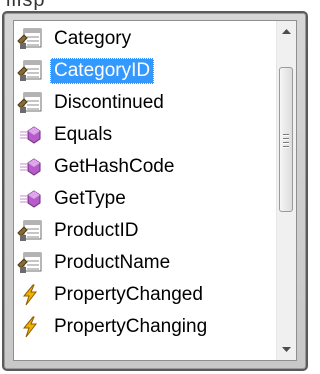 This screenshot has height=374, width=320. What do you see at coordinates (114, 166) in the screenshot?
I see `list-item-label: GetHashCode` at bounding box center [114, 166].